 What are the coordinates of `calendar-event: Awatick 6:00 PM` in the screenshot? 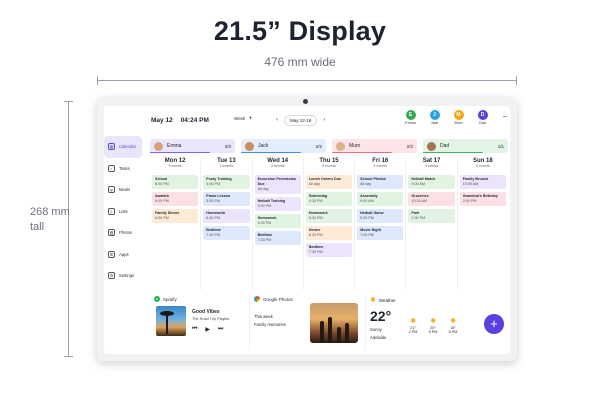 It's located at (175, 199).